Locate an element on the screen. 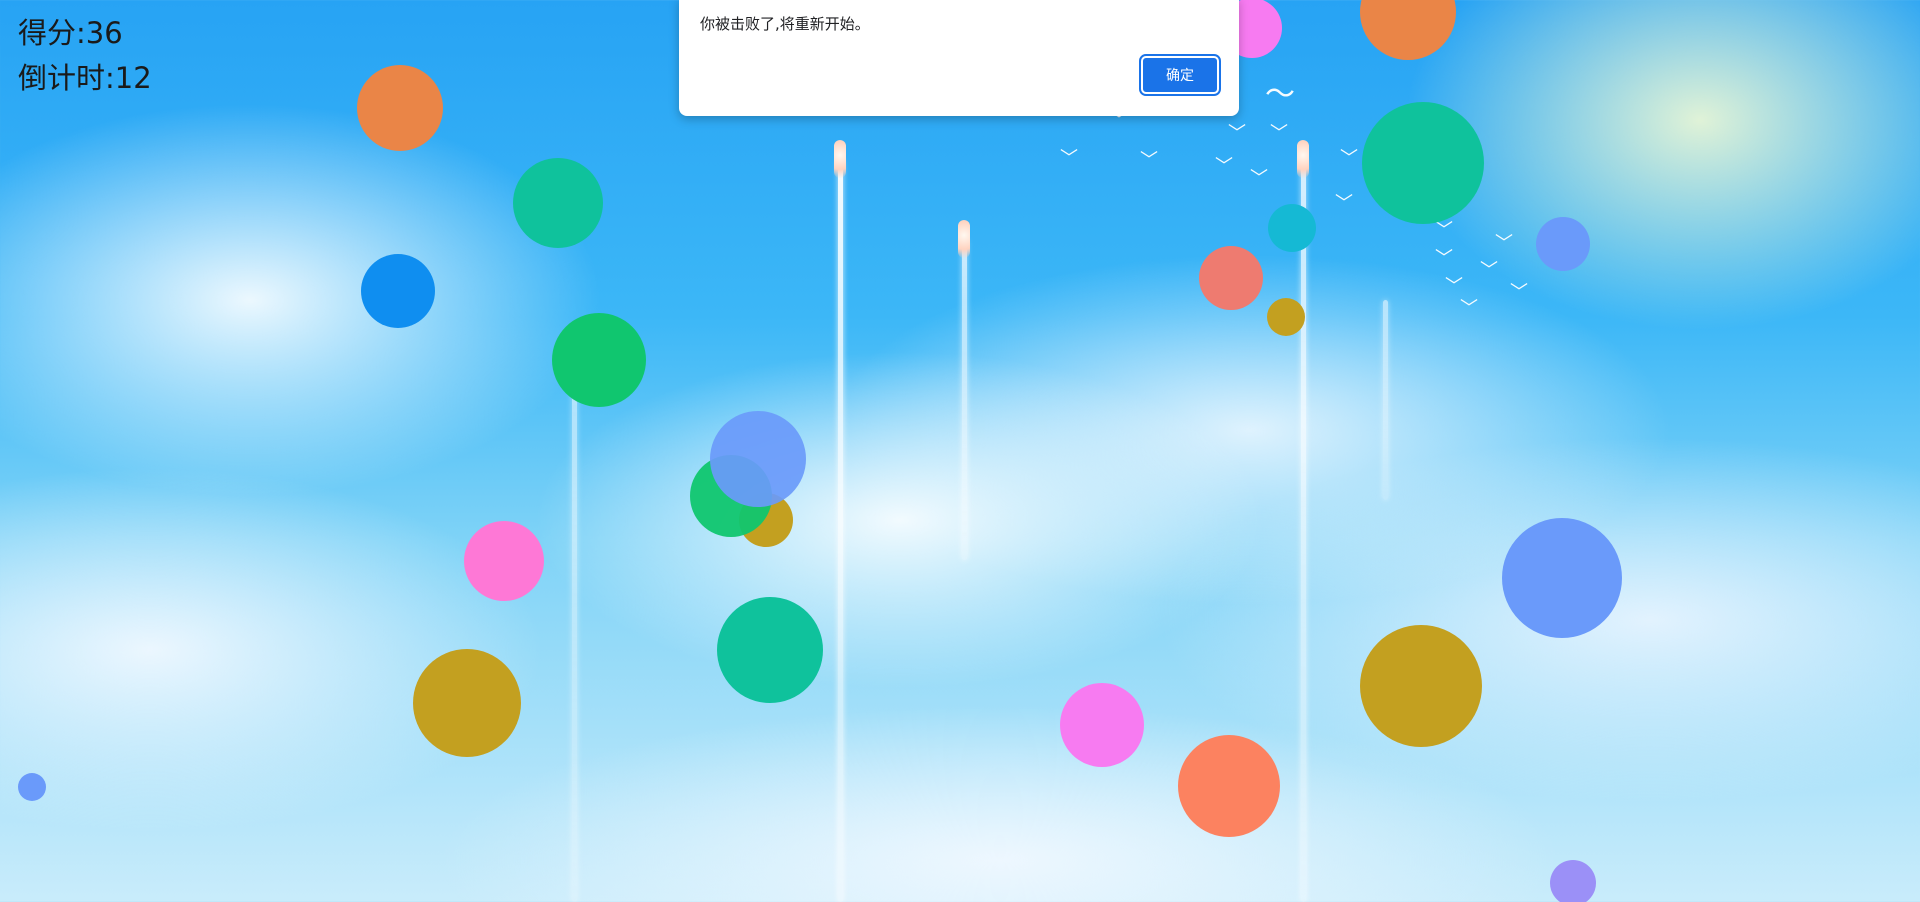  bird-icon: 〜 is located at coordinates (1280, 94).